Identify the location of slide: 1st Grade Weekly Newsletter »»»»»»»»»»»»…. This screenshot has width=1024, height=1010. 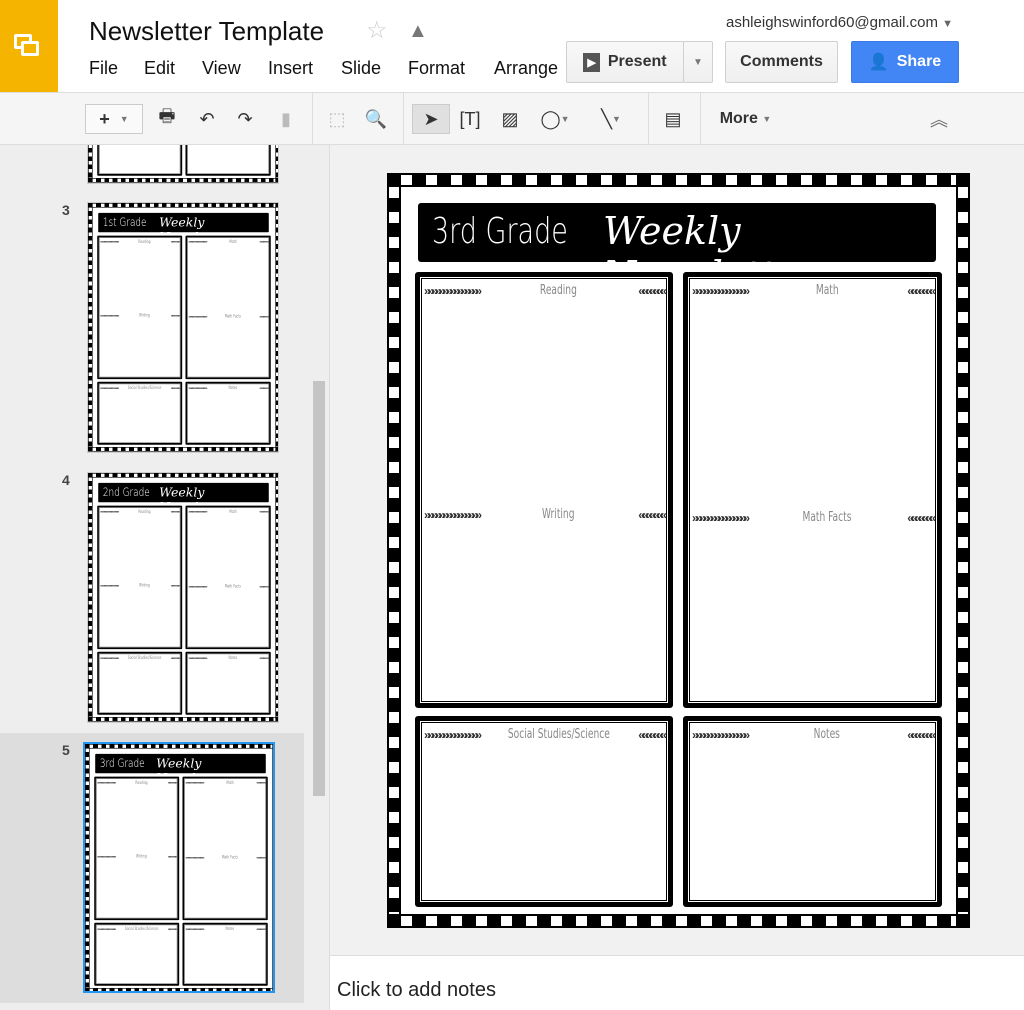
(183, 327).